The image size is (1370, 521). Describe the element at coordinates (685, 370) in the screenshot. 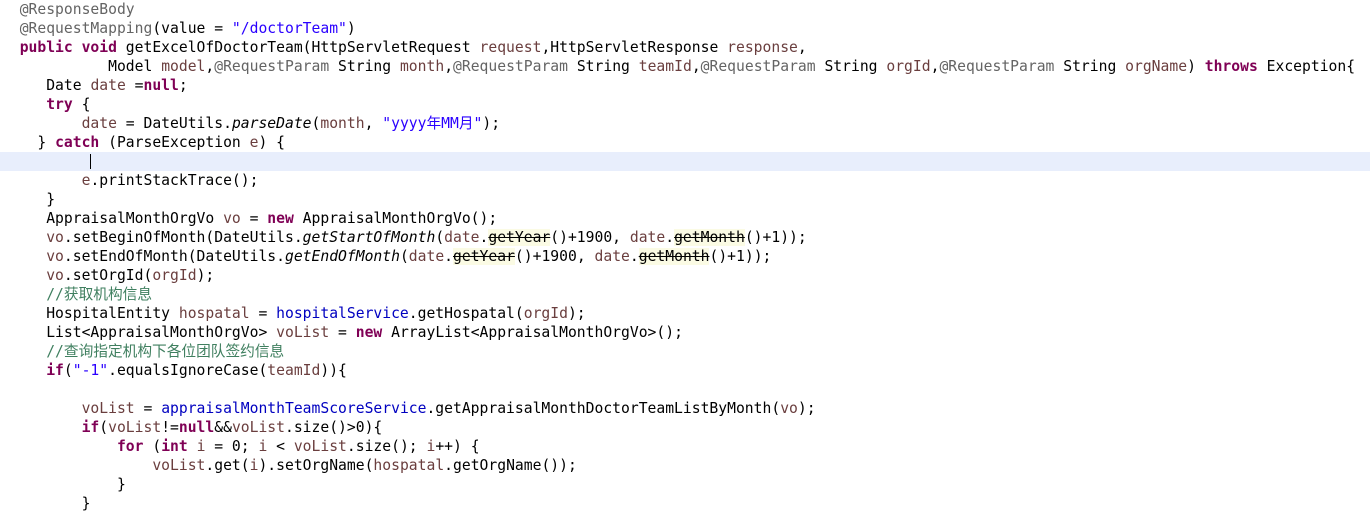

I see `code-line: if("-1".equalsIgnoreCase(teamId)){` at that location.